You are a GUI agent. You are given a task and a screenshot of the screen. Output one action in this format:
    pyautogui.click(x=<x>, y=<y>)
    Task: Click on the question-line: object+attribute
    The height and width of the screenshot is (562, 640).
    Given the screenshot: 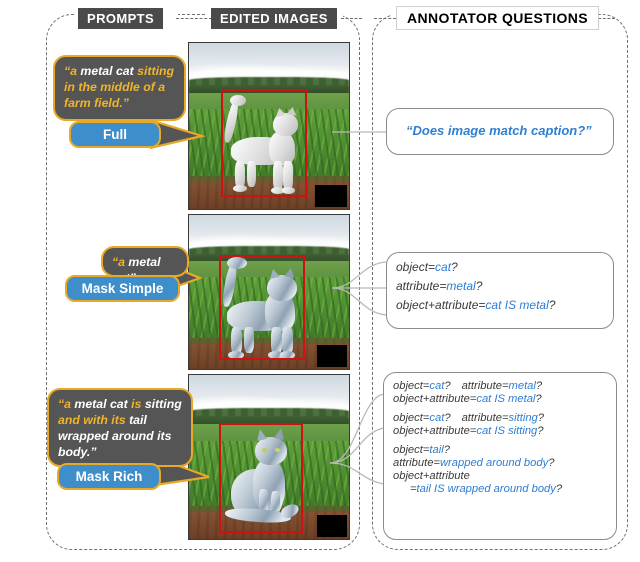 What is the action you would take?
    pyautogui.click(x=500, y=476)
    